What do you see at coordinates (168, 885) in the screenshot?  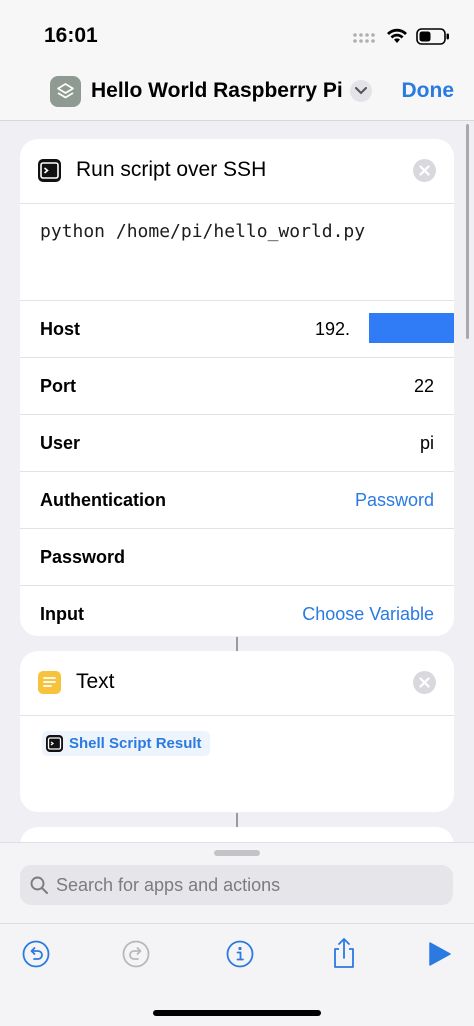 I see `search-placeholder: Search for apps and actions` at bounding box center [168, 885].